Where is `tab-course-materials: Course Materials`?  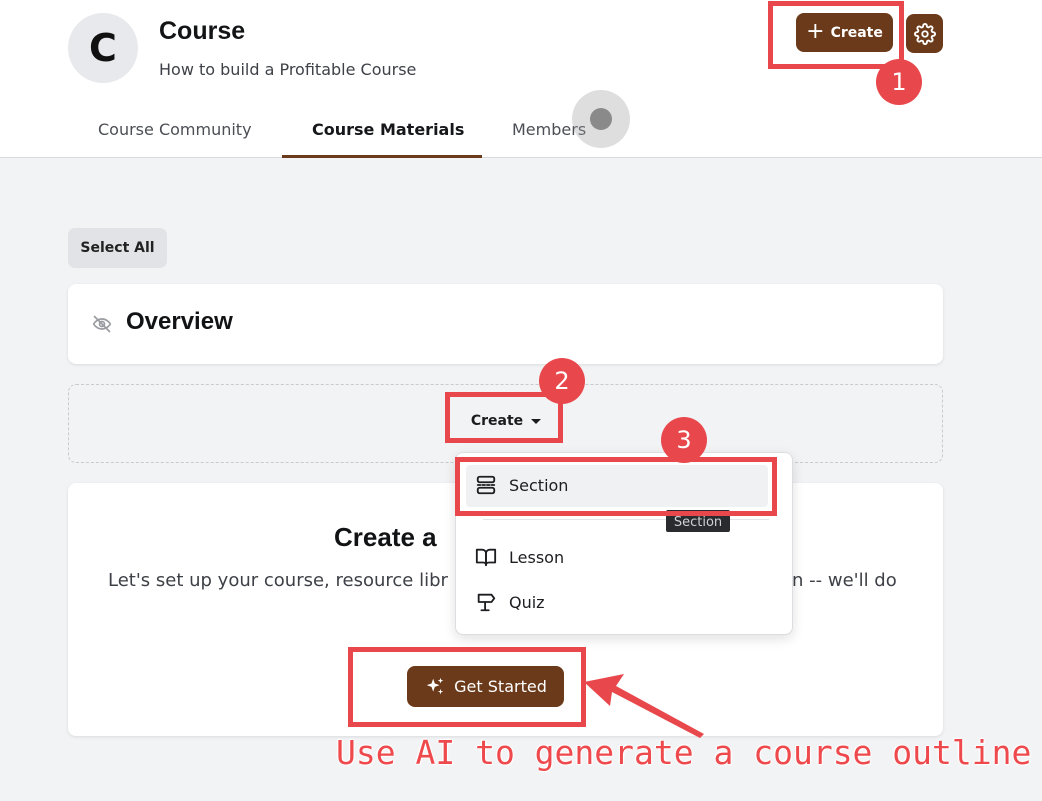
tab-course-materials: Course Materials is located at coordinates (388, 129).